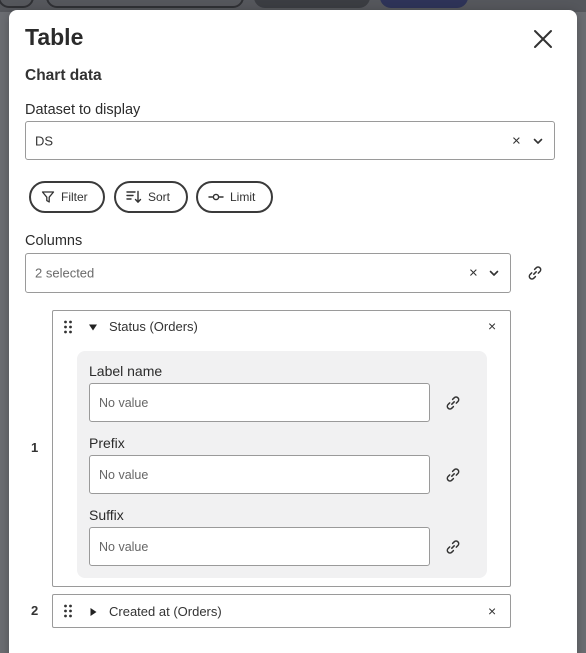 Image resolution: width=586 pixels, height=653 pixels. Describe the element at coordinates (268, 273) in the screenshot. I see `columns-select: 2 selected ×` at that location.